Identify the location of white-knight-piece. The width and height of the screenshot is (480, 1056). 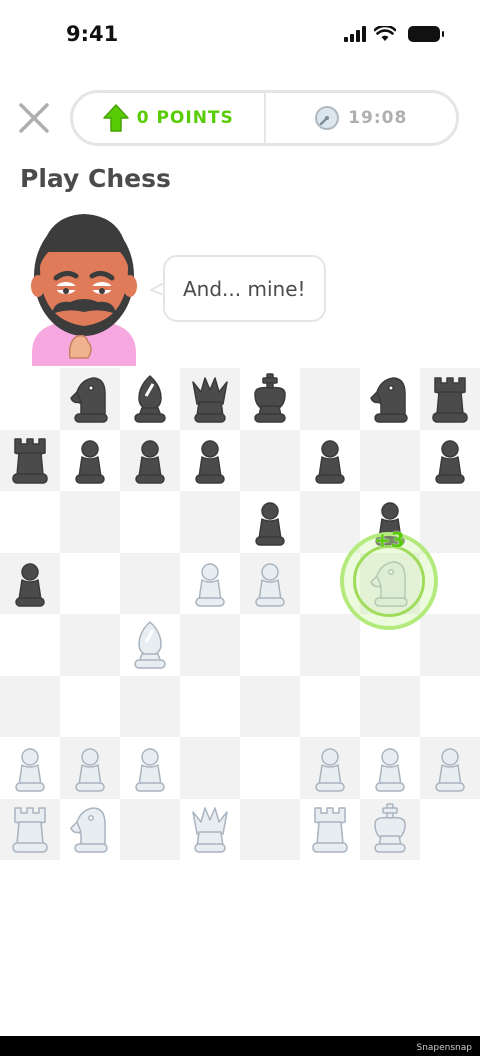
(90, 830).